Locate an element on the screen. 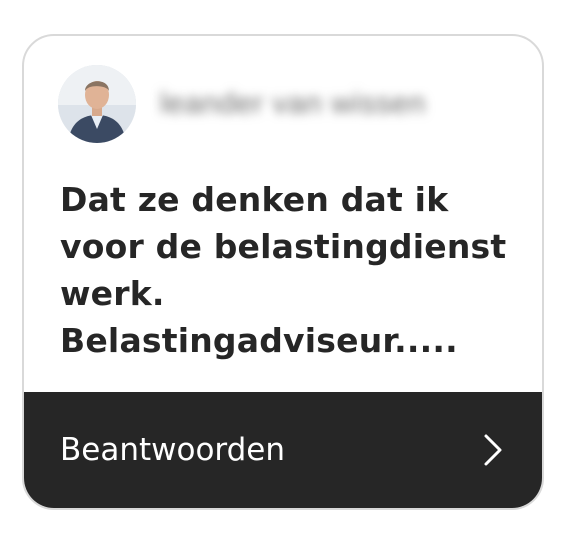  chevron-right-icon is located at coordinates (493, 450).